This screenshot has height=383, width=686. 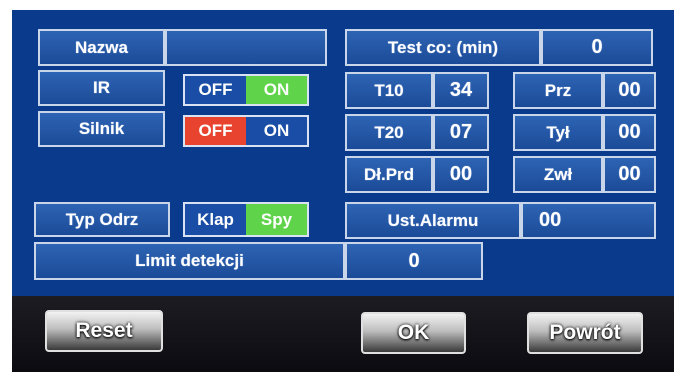 What do you see at coordinates (558, 90) in the screenshot?
I see `prz-label: Prz` at bounding box center [558, 90].